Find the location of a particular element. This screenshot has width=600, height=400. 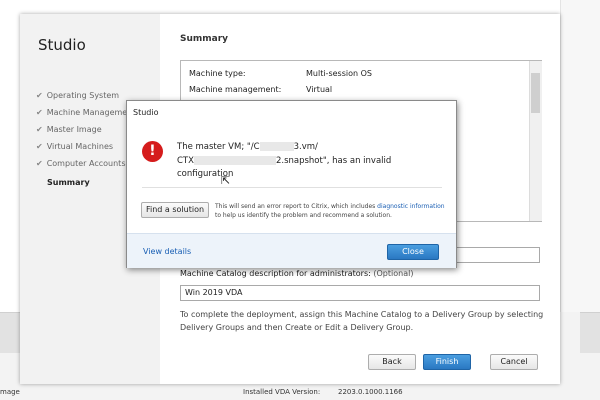

description-input: Win 2019 VDA is located at coordinates (360, 293).